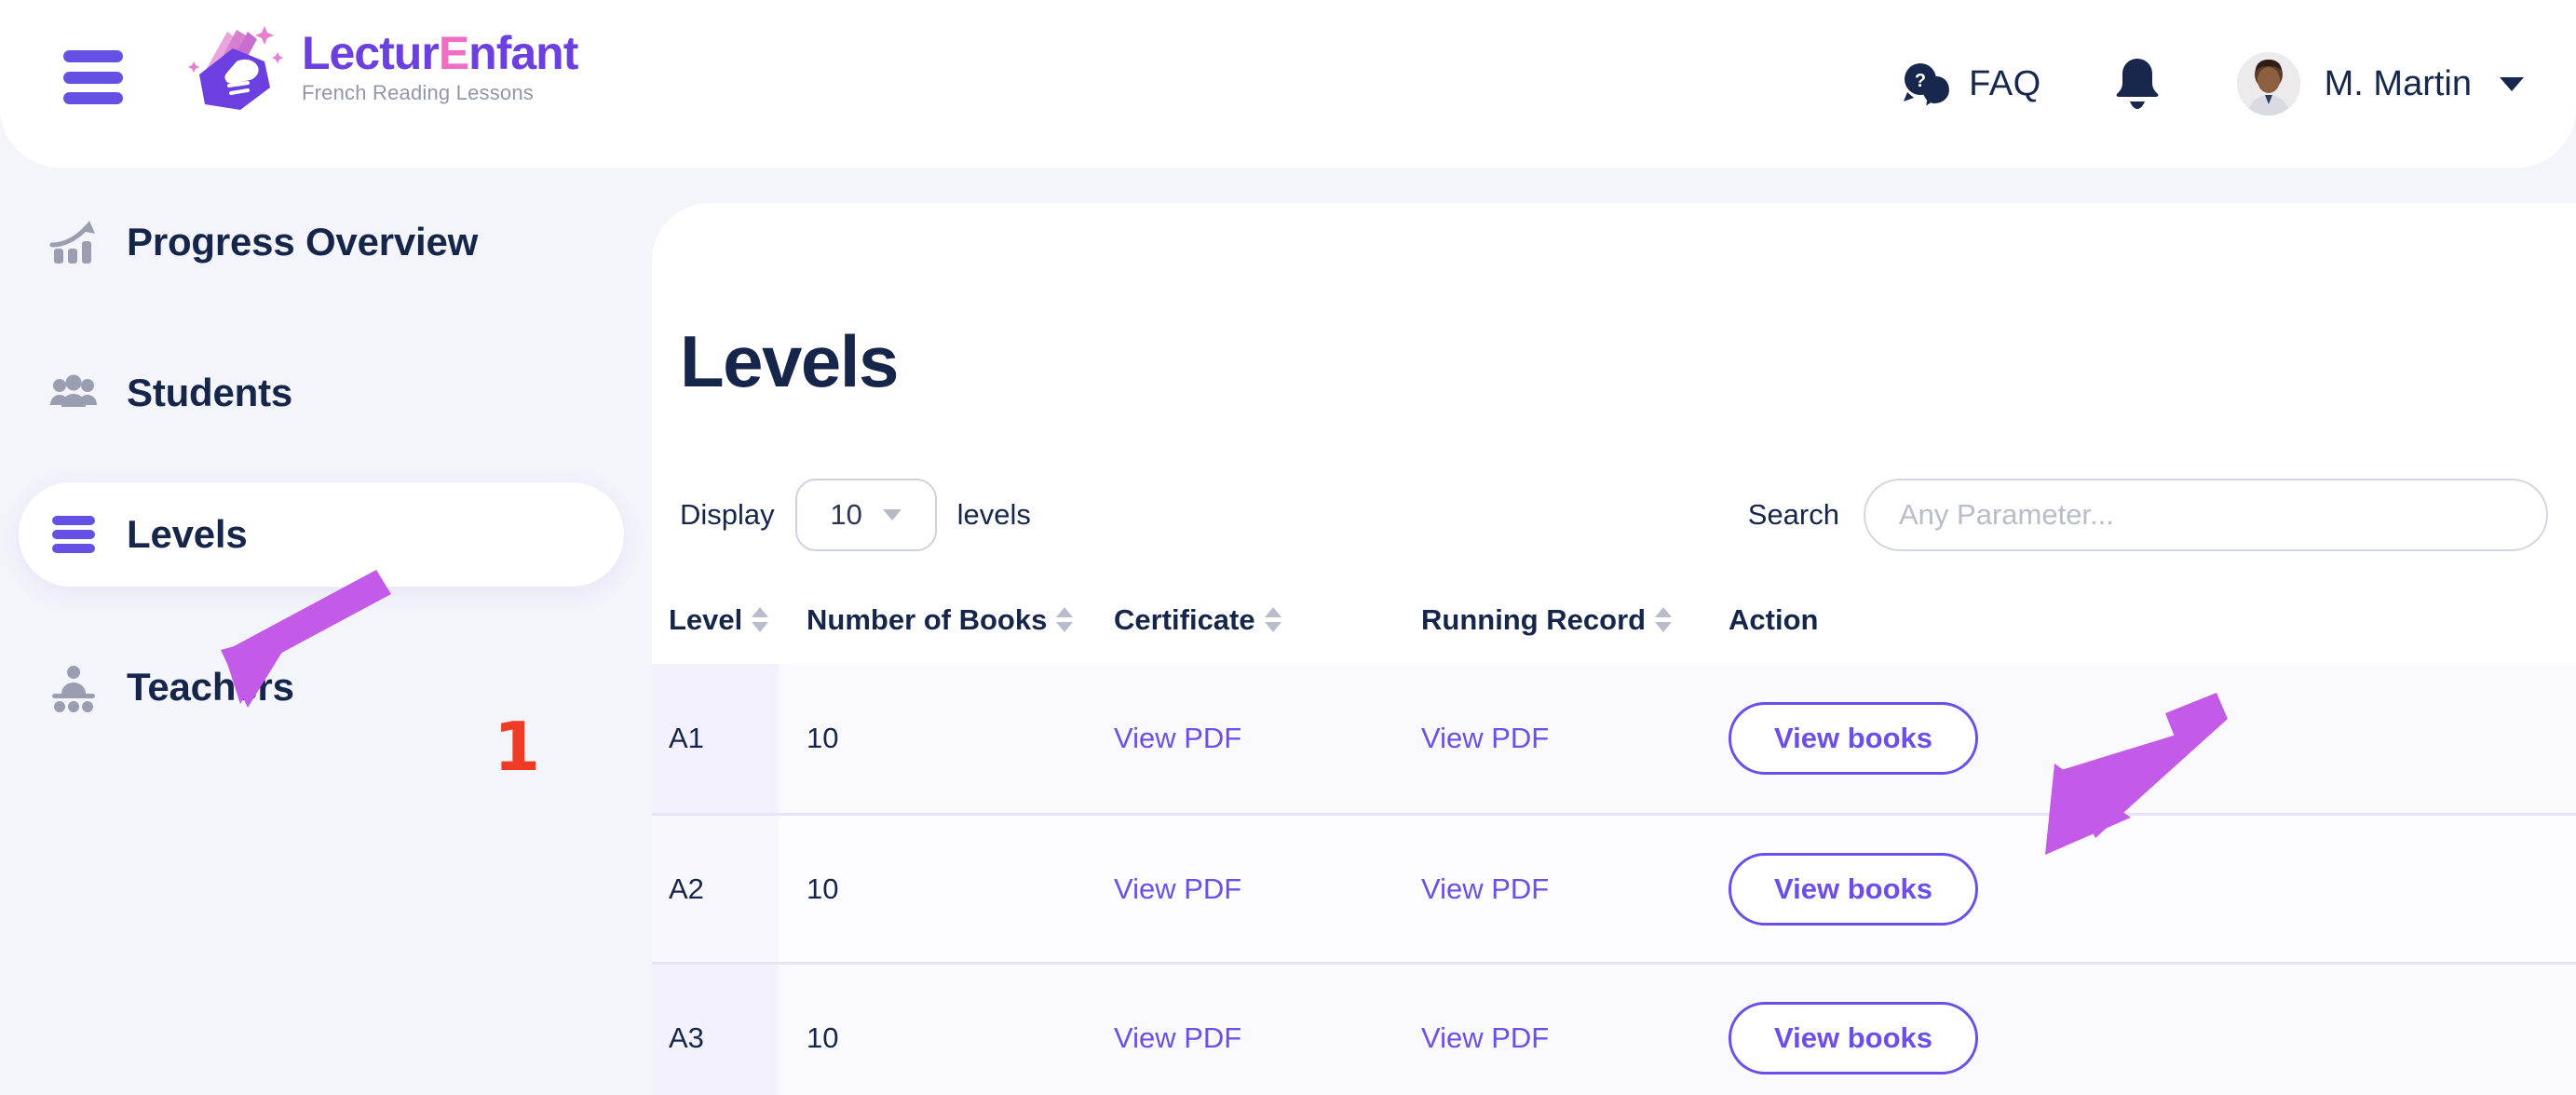  I want to click on brand-text: LecturEnfant French Reading Lessons, so click(440, 66).